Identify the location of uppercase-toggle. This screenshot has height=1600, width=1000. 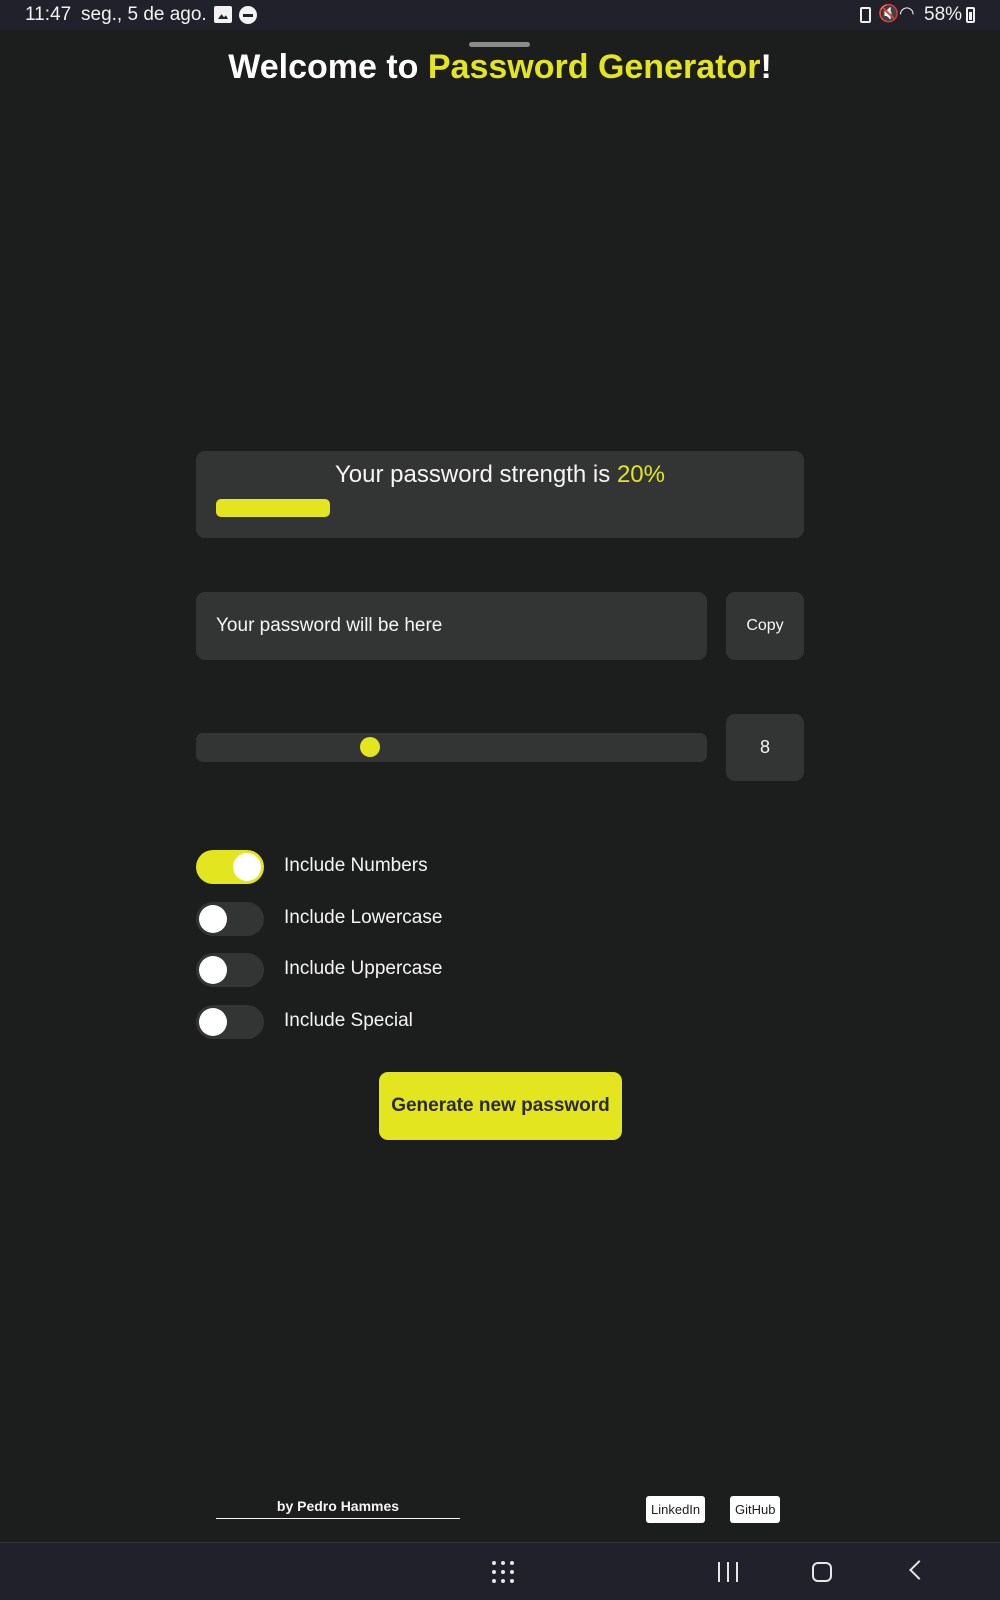
(230, 970).